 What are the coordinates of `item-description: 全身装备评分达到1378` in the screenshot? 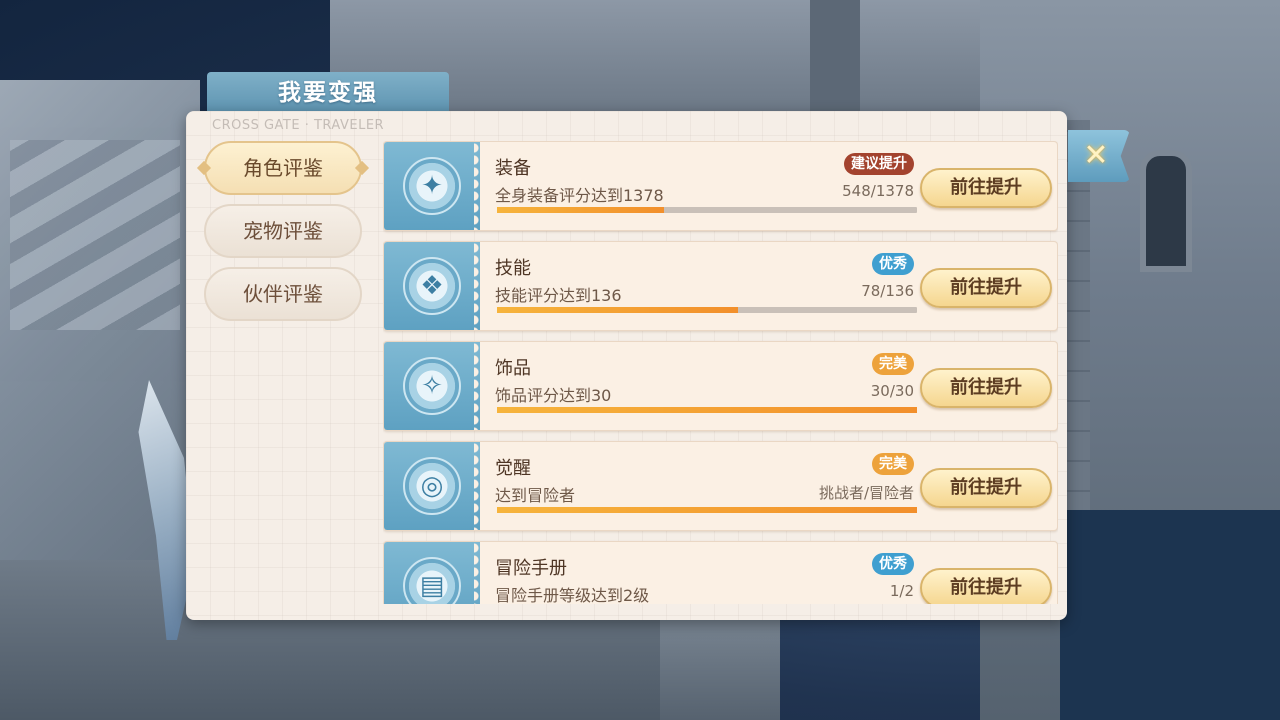 It's located at (579, 195).